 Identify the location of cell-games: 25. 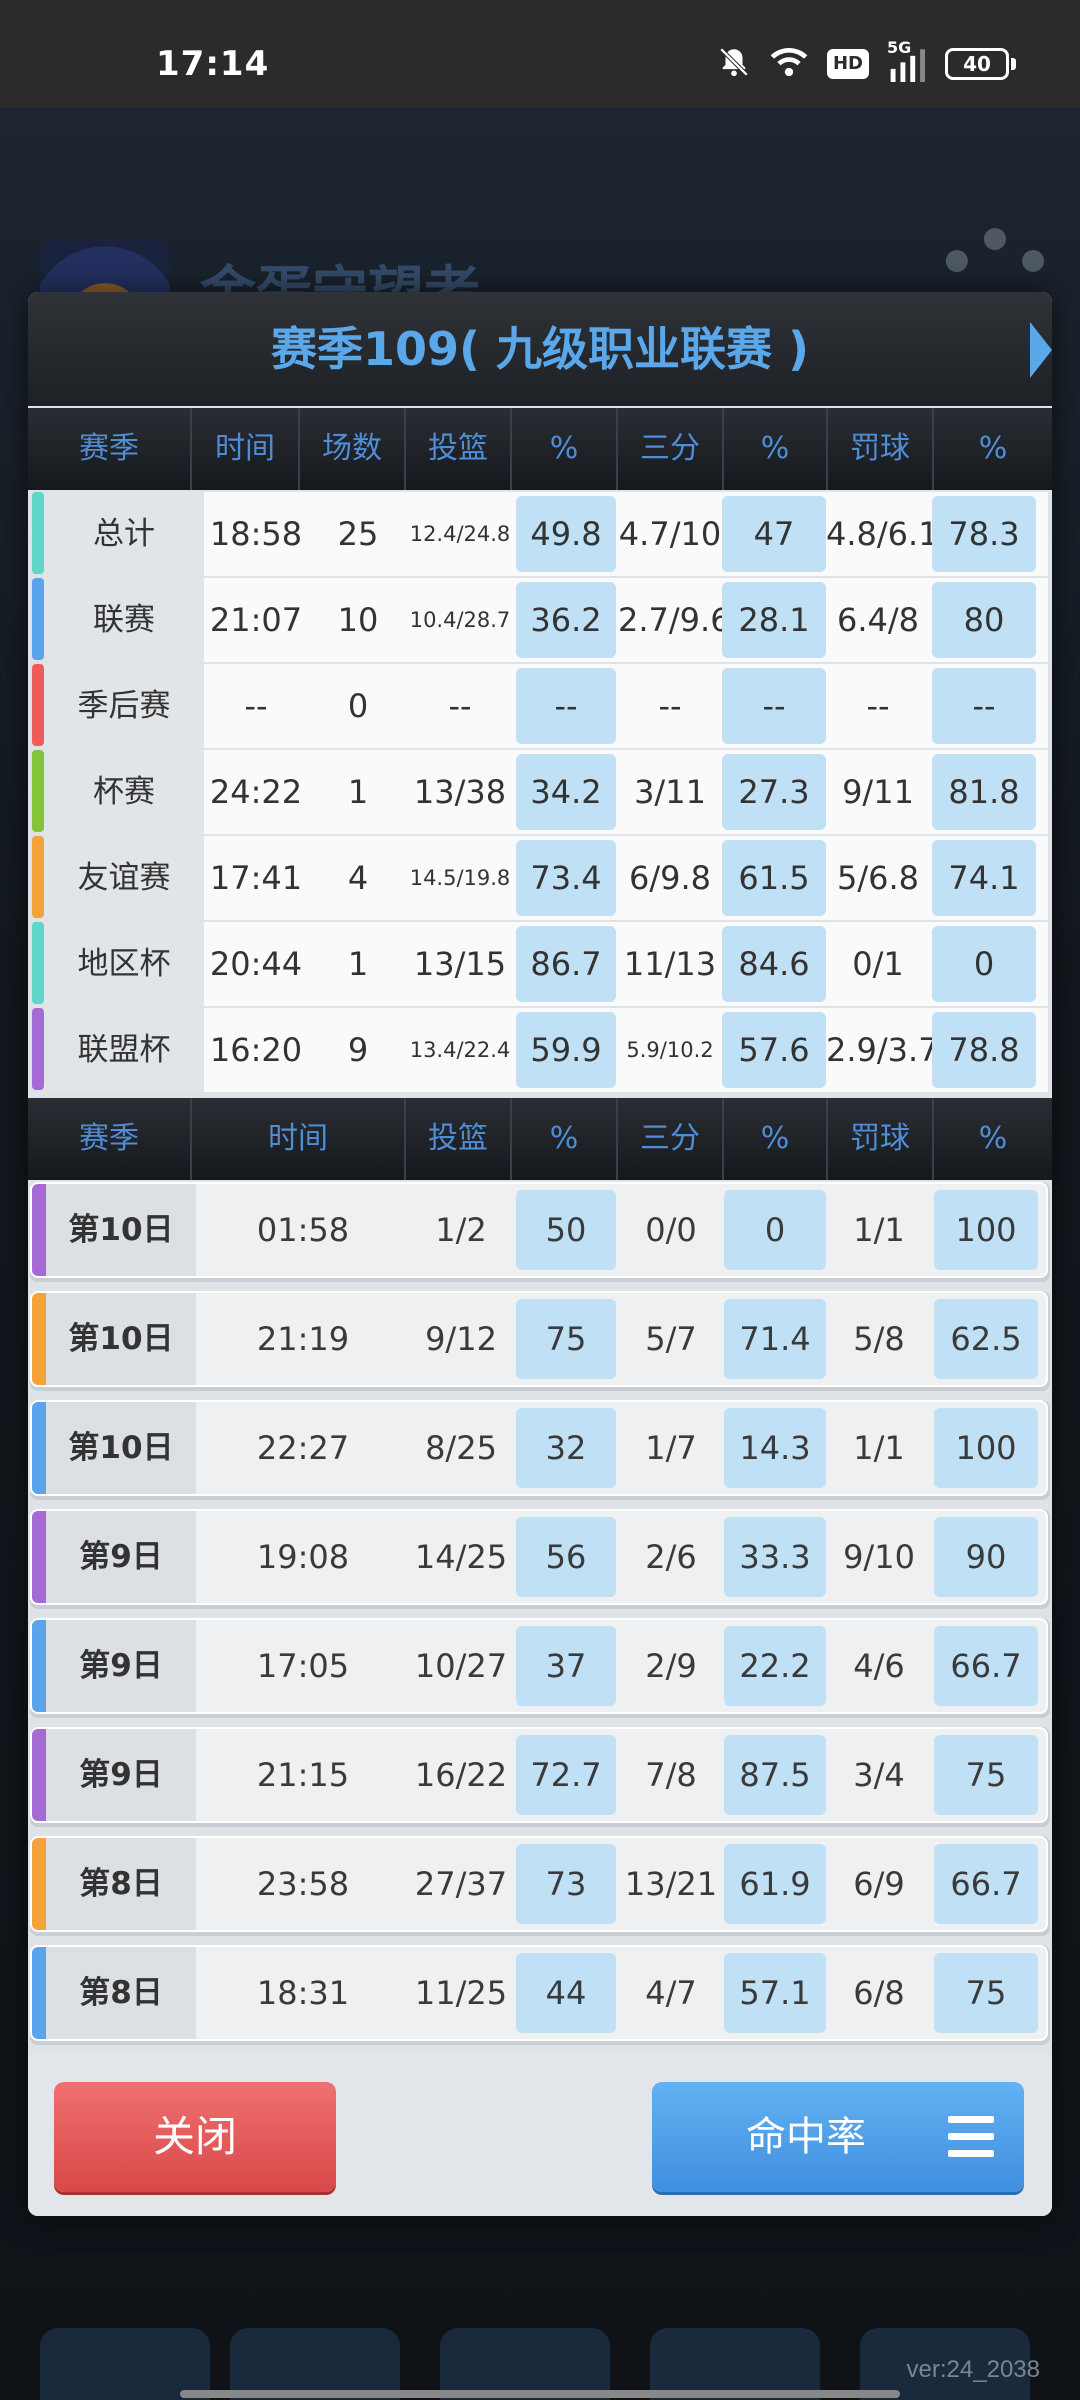
(358, 534).